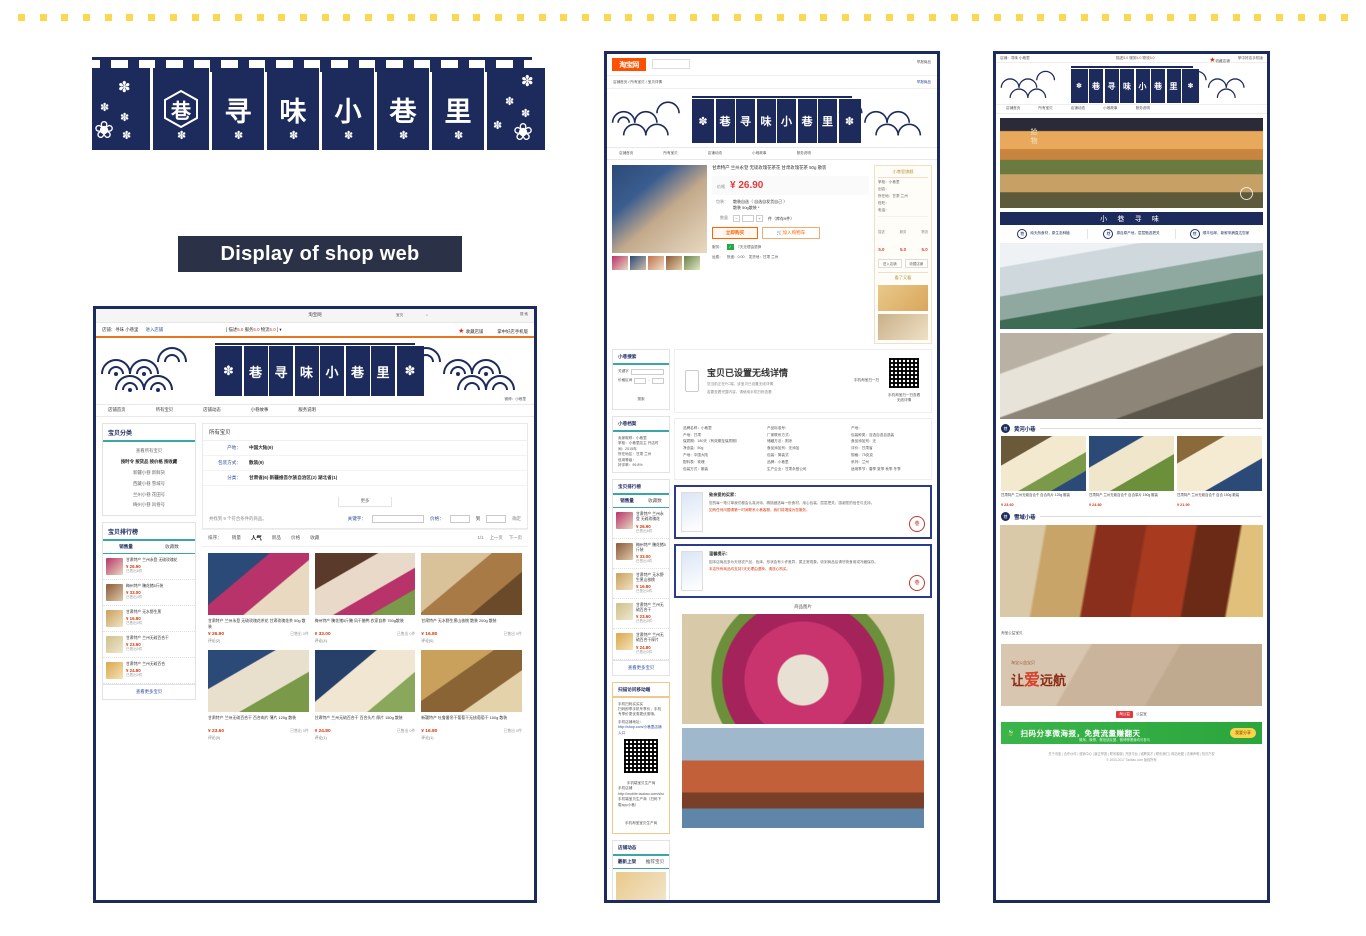  I want to click on qty-minus-button: −, so click(736, 219).